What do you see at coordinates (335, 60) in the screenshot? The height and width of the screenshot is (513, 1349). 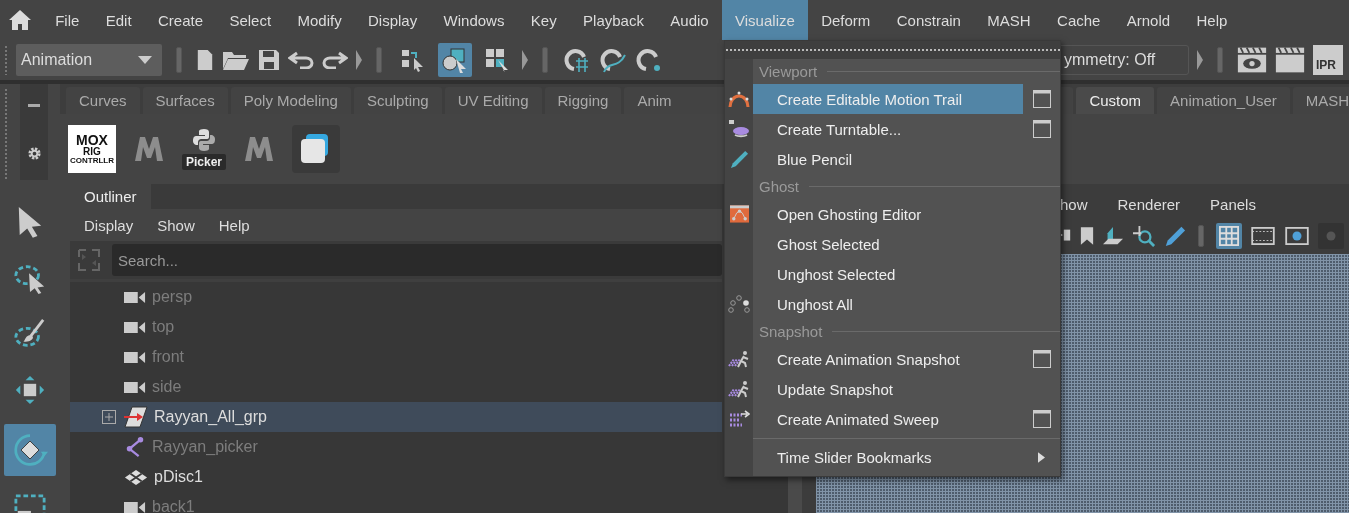 I see `redo-icon` at bounding box center [335, 60].